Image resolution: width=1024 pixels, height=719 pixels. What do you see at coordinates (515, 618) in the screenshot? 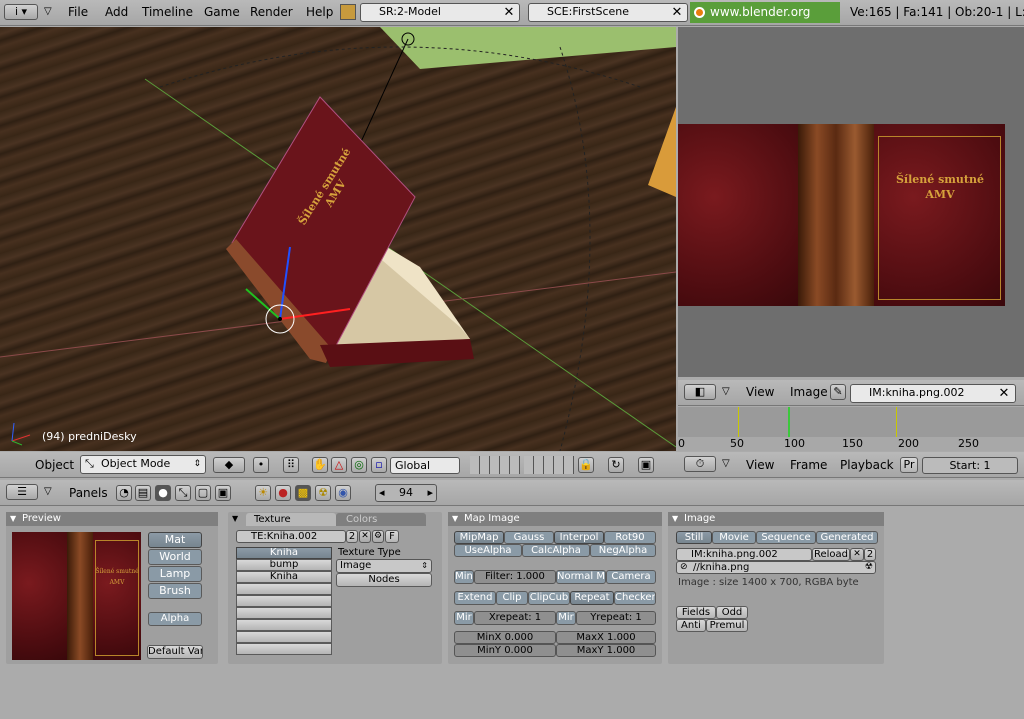
I see `xrepeat-field: Xrepeat: 1` at bounding box center [515, 618].